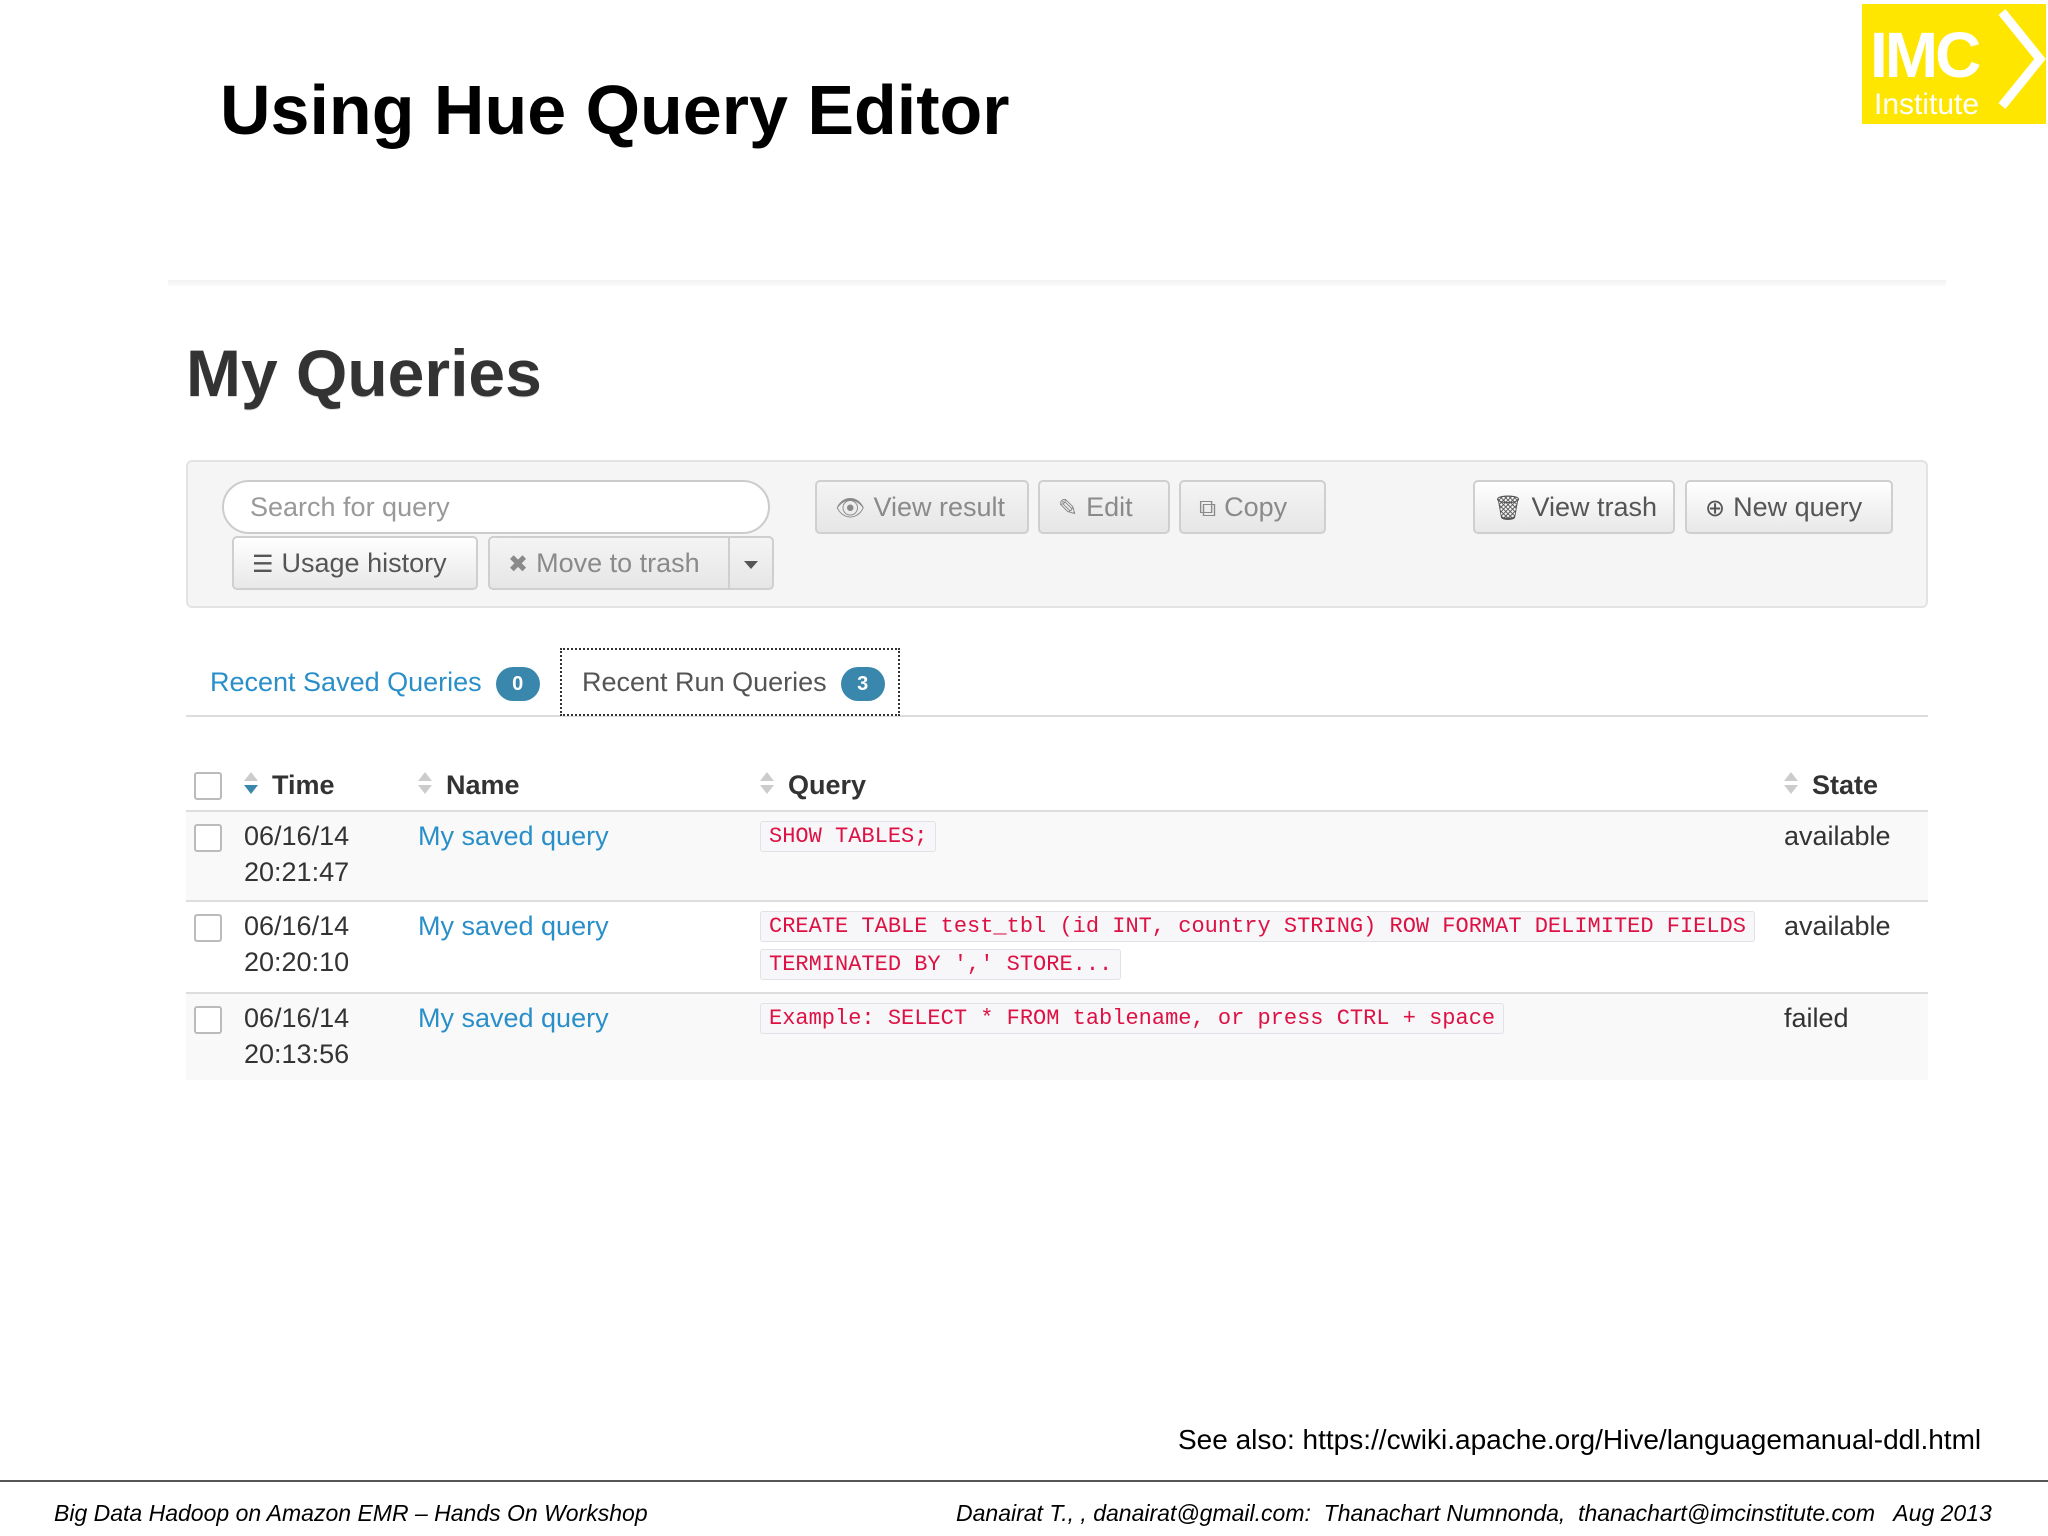  I want to click on new-query-button: ⊕ New query, so click(1789, 507).